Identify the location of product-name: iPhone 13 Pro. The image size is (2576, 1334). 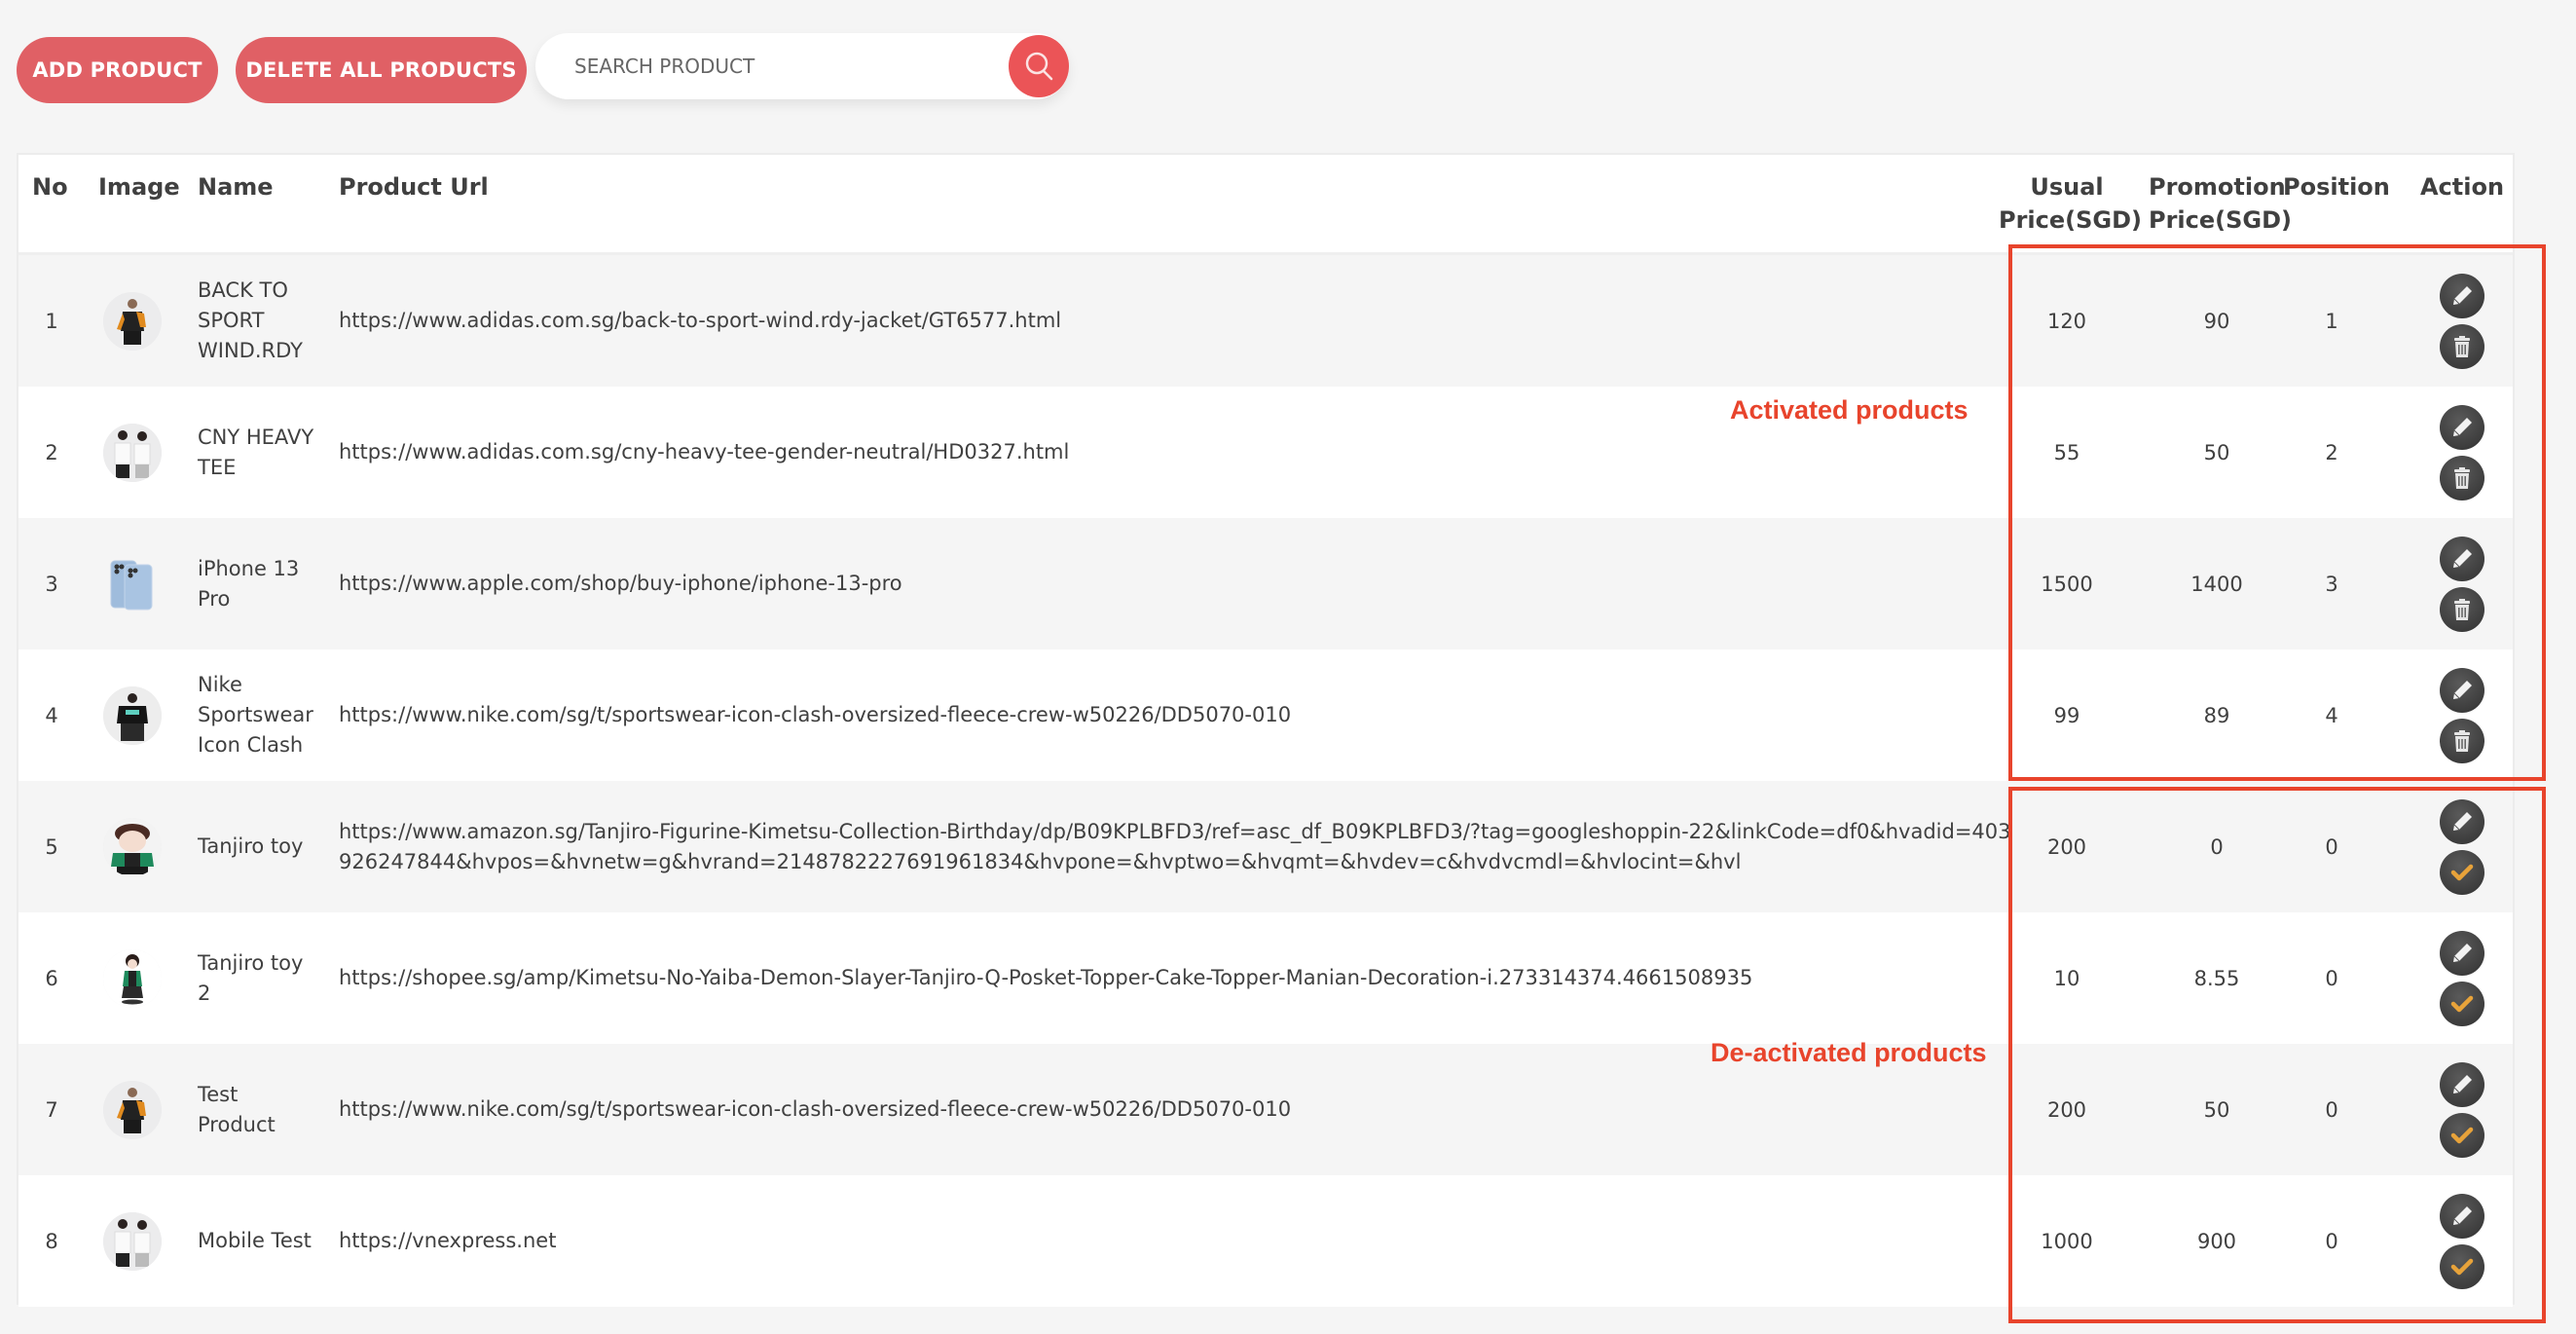
(249, 583).